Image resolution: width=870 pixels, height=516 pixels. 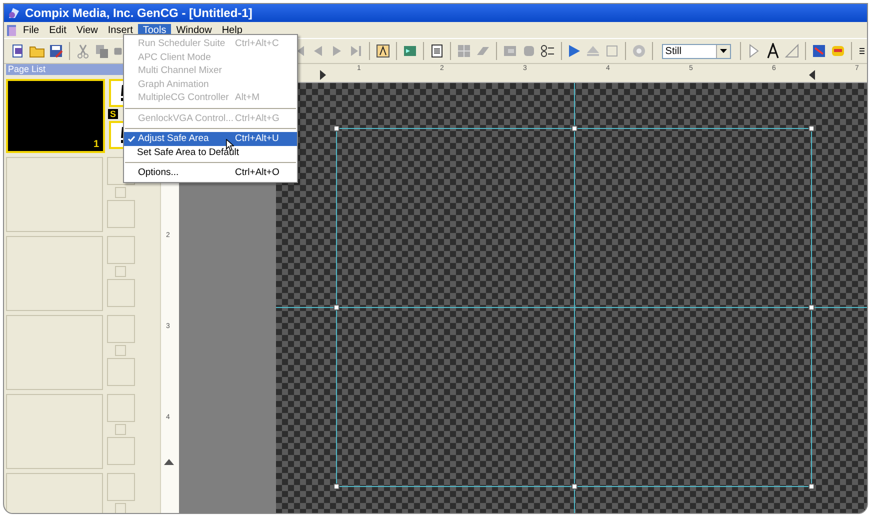 I want to click on menu-item: Help, so click(x=232, y=30).